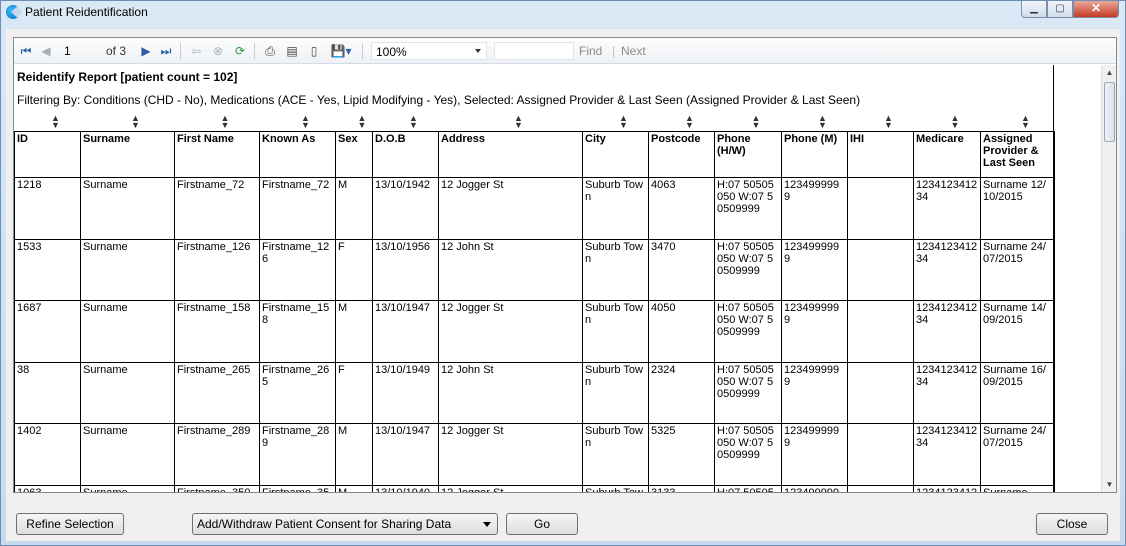  I want to click on find-input, so click(534, 51).